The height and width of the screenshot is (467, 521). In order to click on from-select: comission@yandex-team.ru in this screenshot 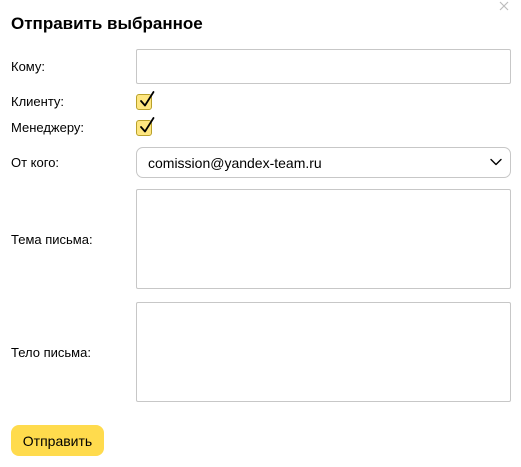, I will do `click(323, 162)`.